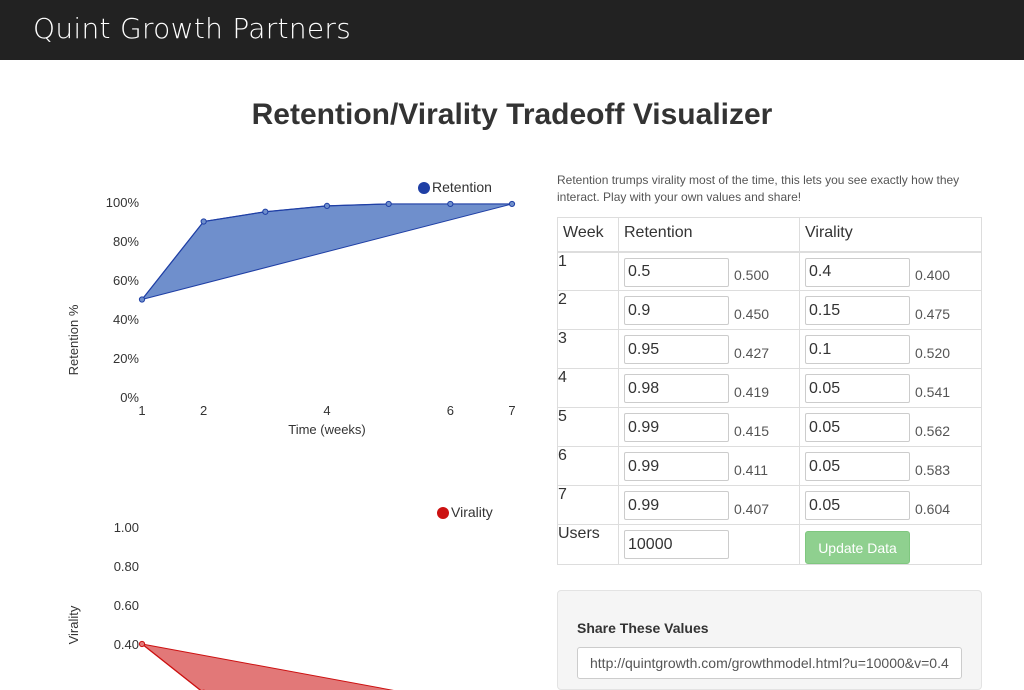 Image resolution: width=1024 pixels, height=690 pixels. What do you see at coordinates (643, 628) in the screenshot?
I see `share-title: Share These Values` at bounding box center [643, 628].